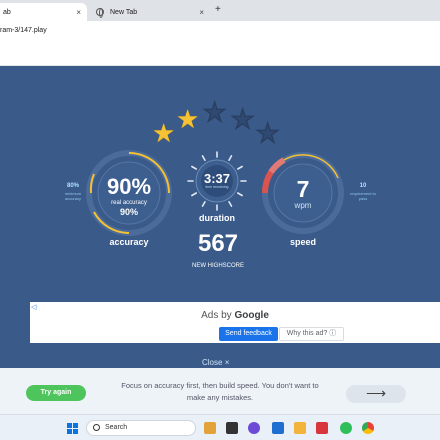 This screenshot has width=440, height=440. What do you see at coordinates (220, 427) in the screenshot?
I see `taskbar: Search` at bounding box center [220, 427].